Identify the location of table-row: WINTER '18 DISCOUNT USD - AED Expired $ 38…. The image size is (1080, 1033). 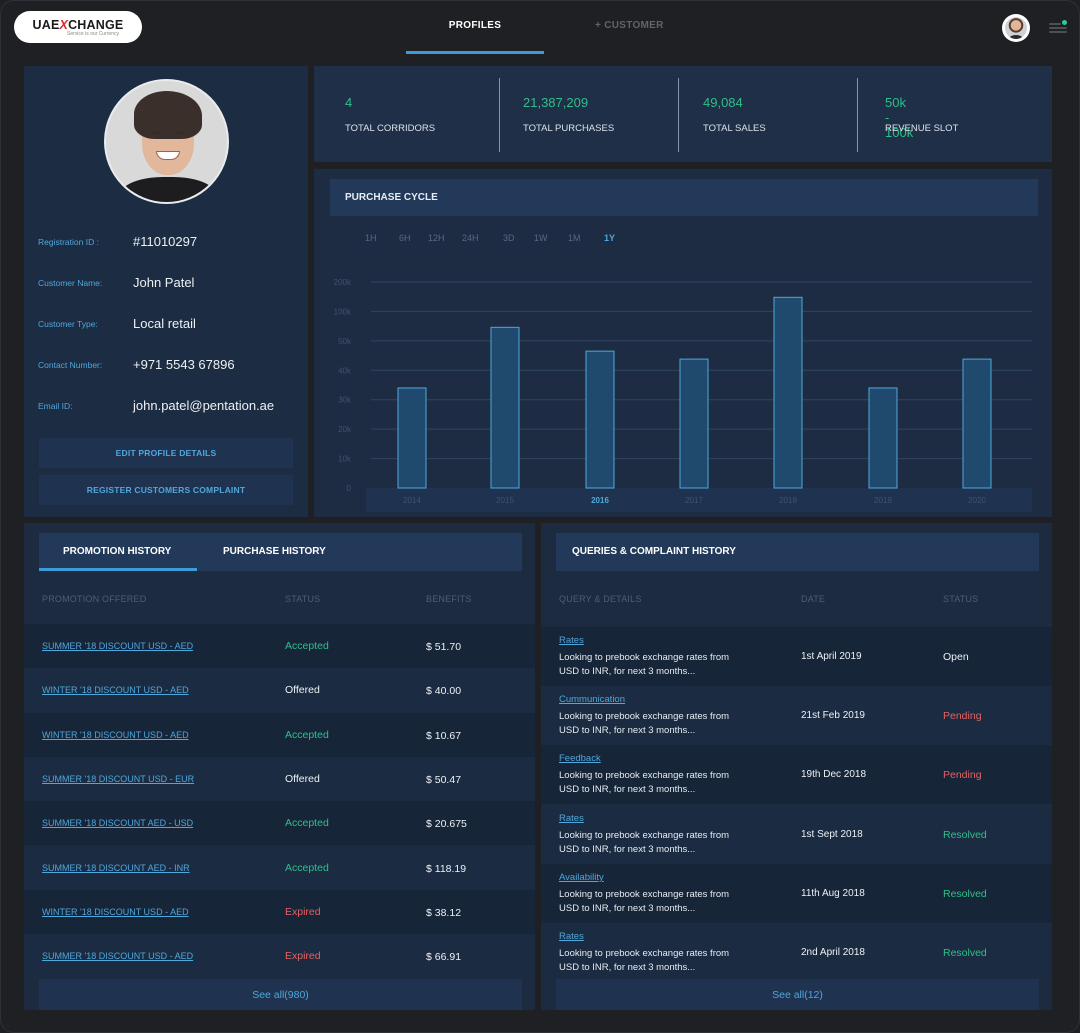
(279, 911).